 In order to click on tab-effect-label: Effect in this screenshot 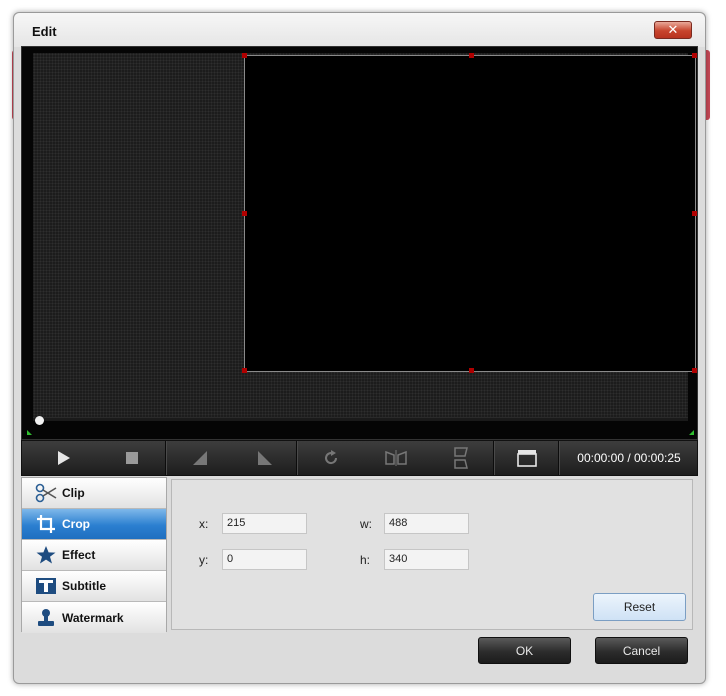, I will do `click(79, 555)`.